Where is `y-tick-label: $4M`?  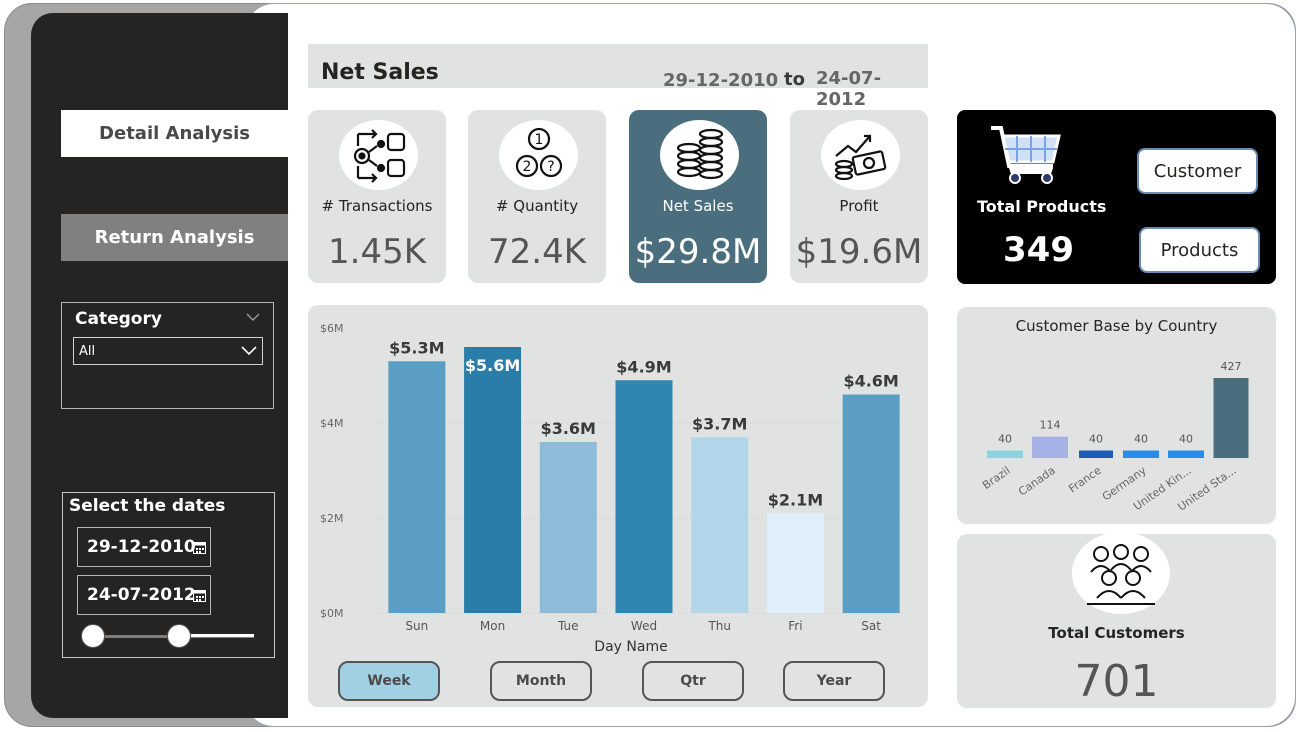
y-tick-label: $4M is located at coordinates (332, 423).